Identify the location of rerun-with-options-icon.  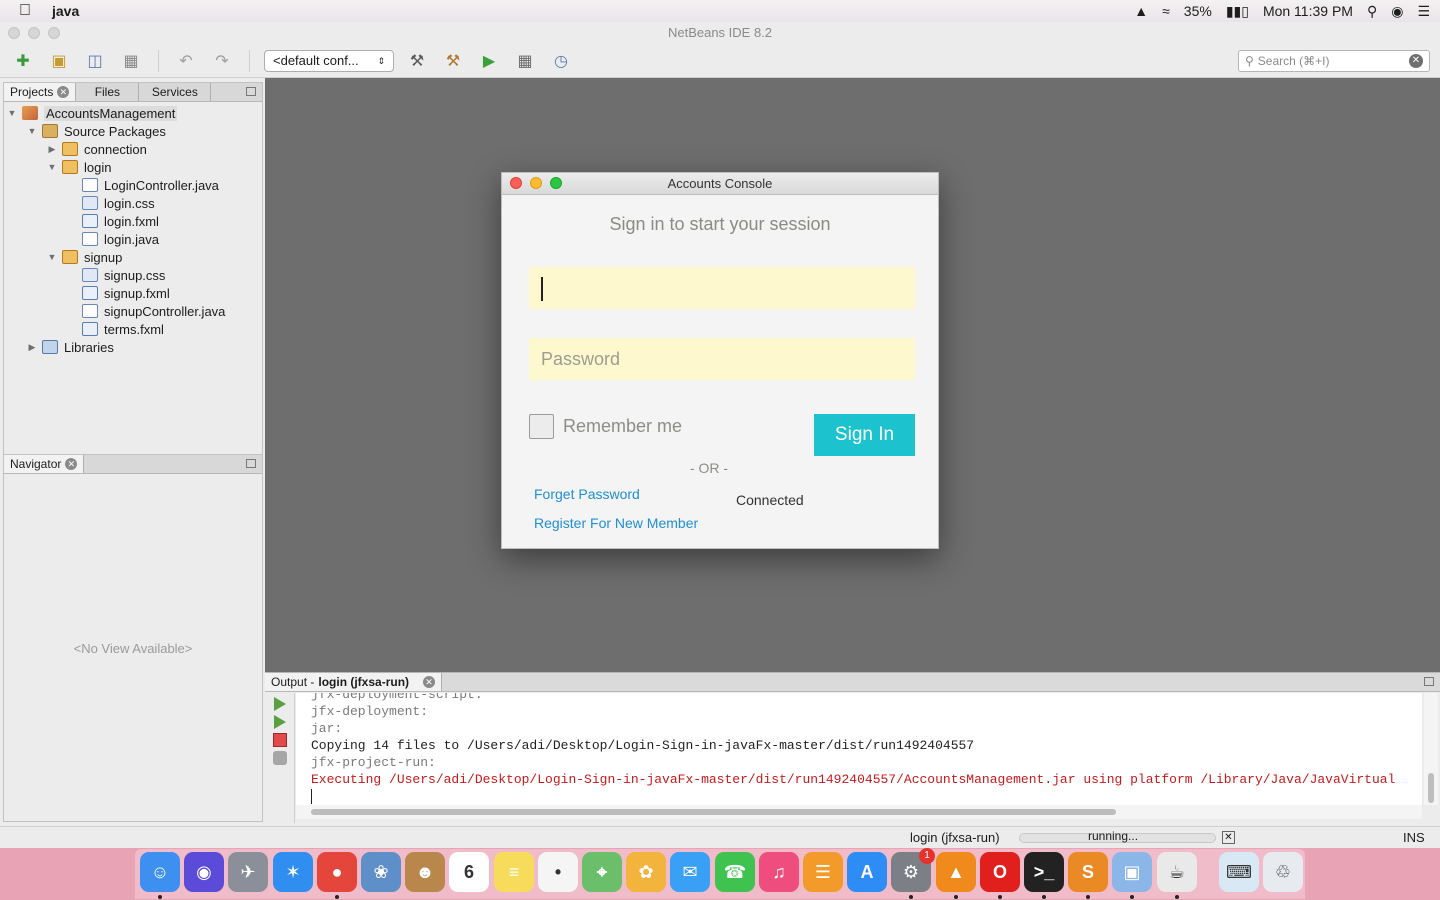
(279, 722).